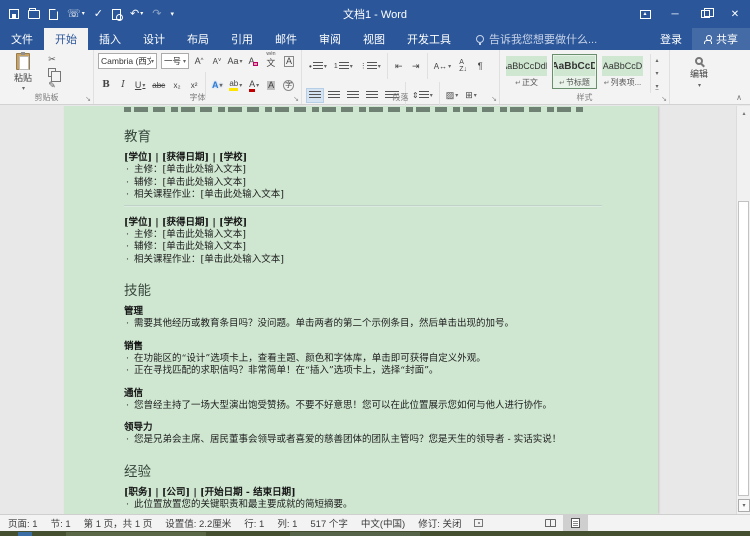 The height and width of the screenshot is (536, 750). I want to click on paste-button: 粘贴 ▾, so click(23, 72).